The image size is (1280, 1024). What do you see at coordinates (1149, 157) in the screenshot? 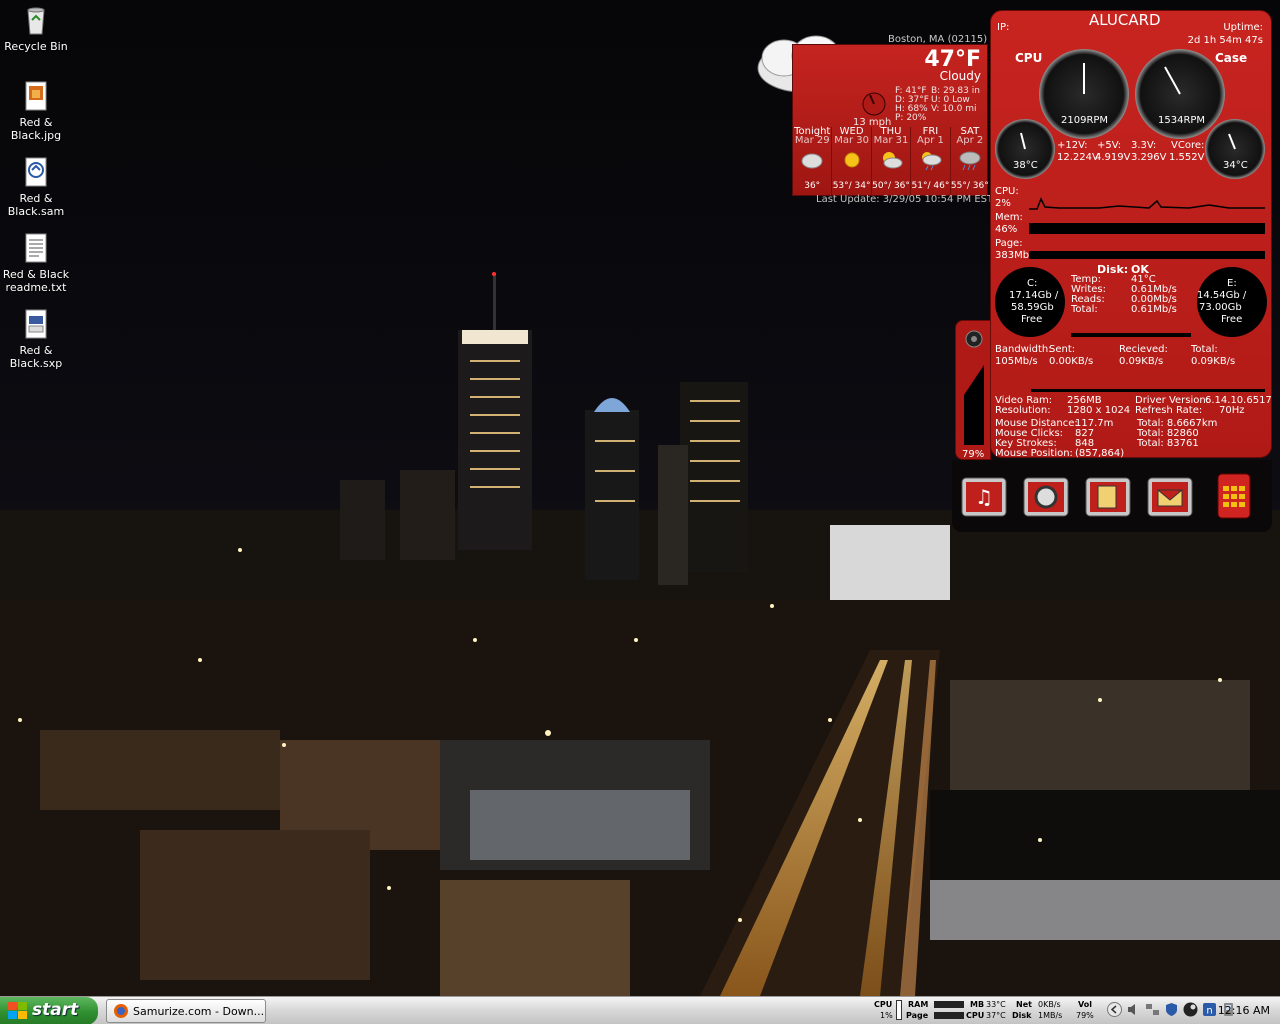
I see `voltage-value: 3.296V` at bounding box center [1149, 157].